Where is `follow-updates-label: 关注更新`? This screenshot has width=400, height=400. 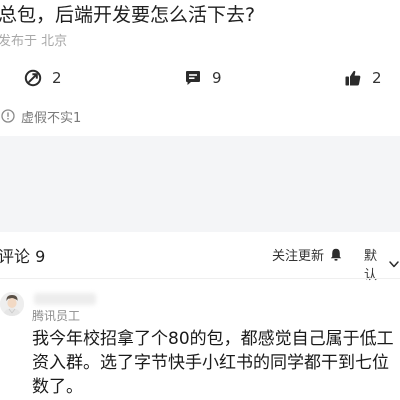
follow-updates-label: 关注更新 is located at coordinates (298, 256).